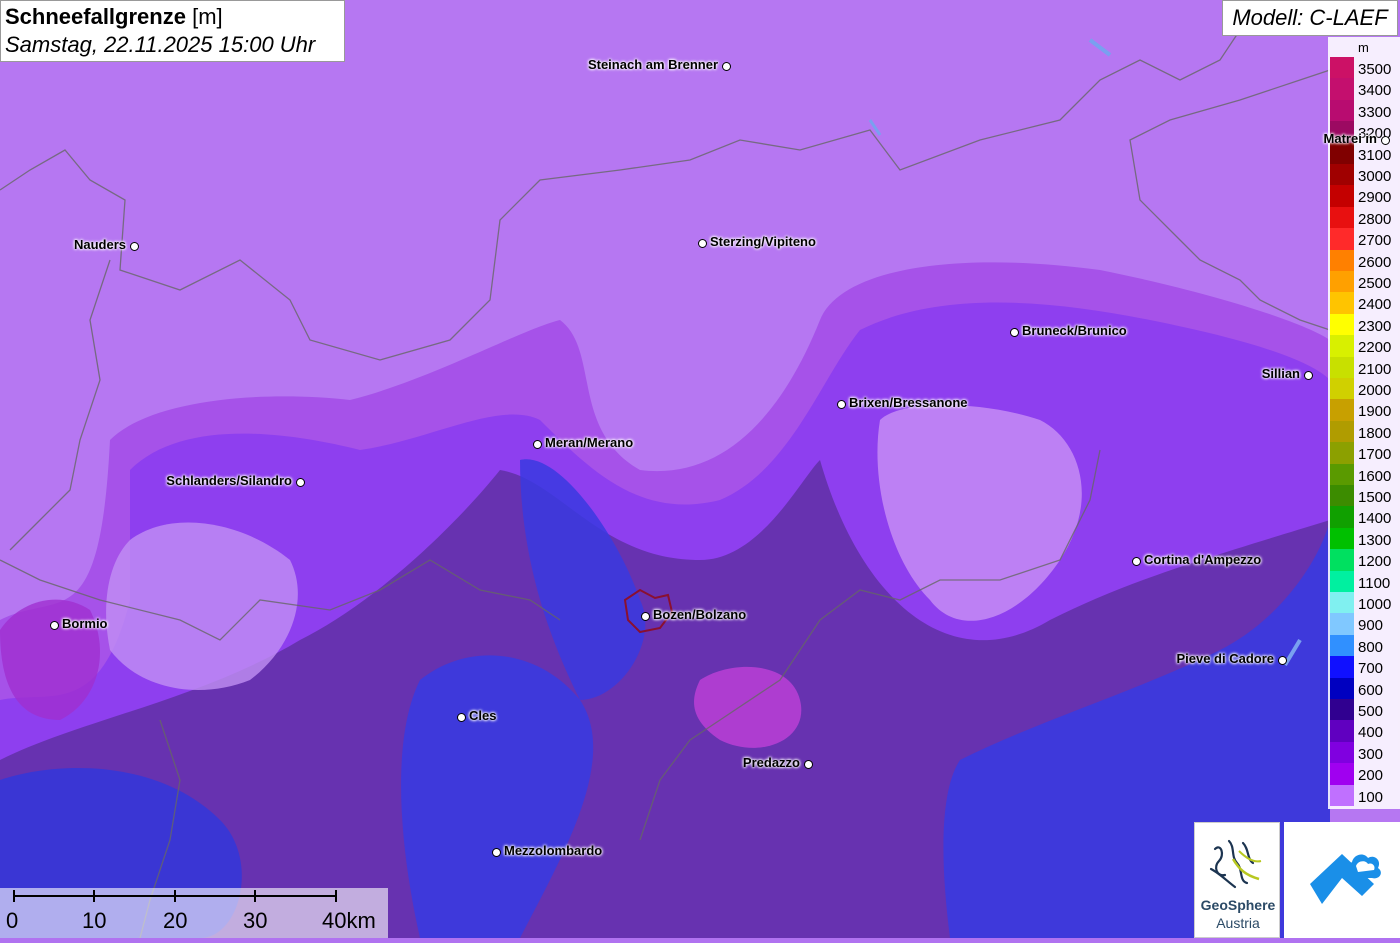 This screenshot has height=943, width=1400. Describe the element at coordinates (1371, 647) in the screenshot. I see `legend-label: 800` at that location.